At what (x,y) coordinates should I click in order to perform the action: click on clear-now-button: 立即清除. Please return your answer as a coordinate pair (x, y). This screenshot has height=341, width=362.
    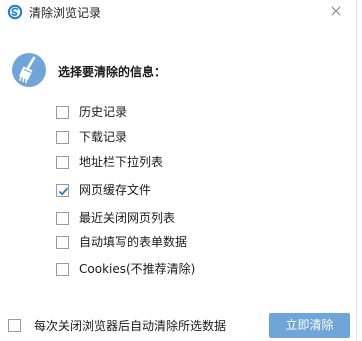
    Looking at the image, I should click on (309, 325).